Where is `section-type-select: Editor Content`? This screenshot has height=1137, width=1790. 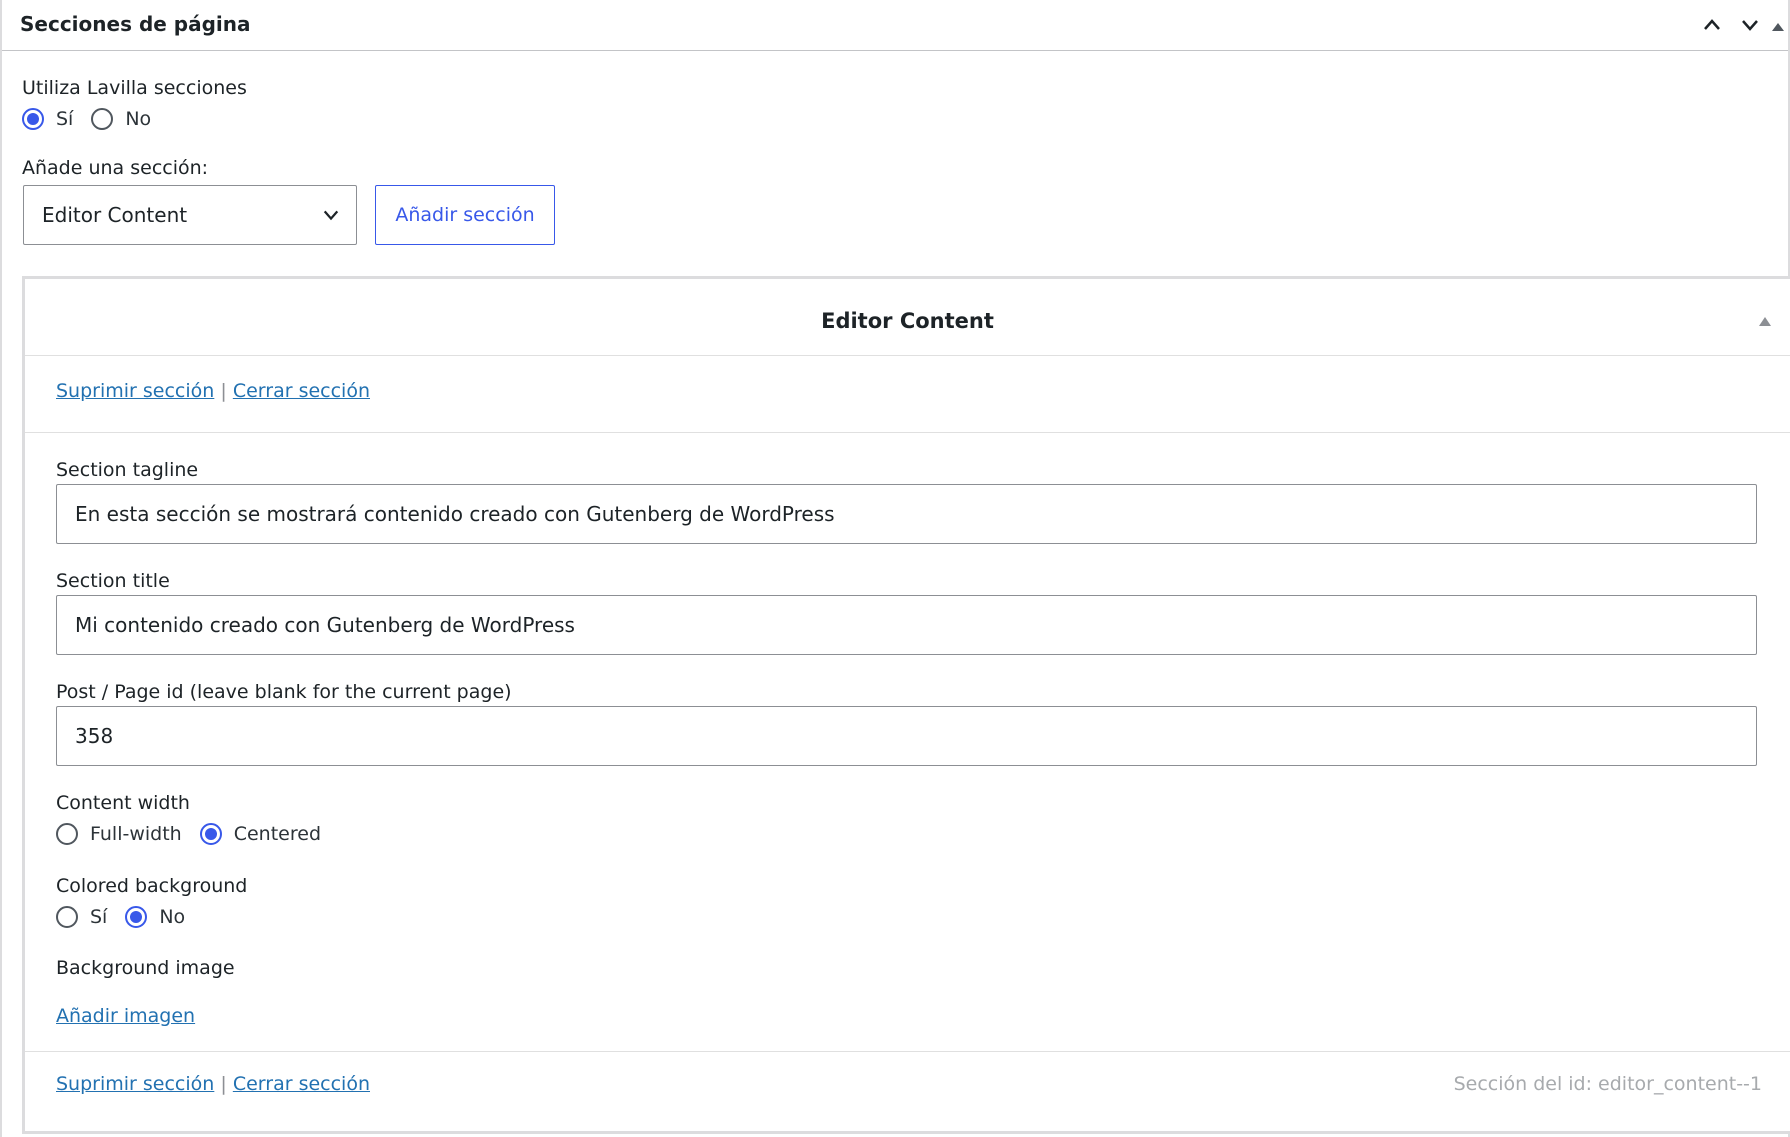 section-type-select: Editor Content is located at coordinates (190, 215).